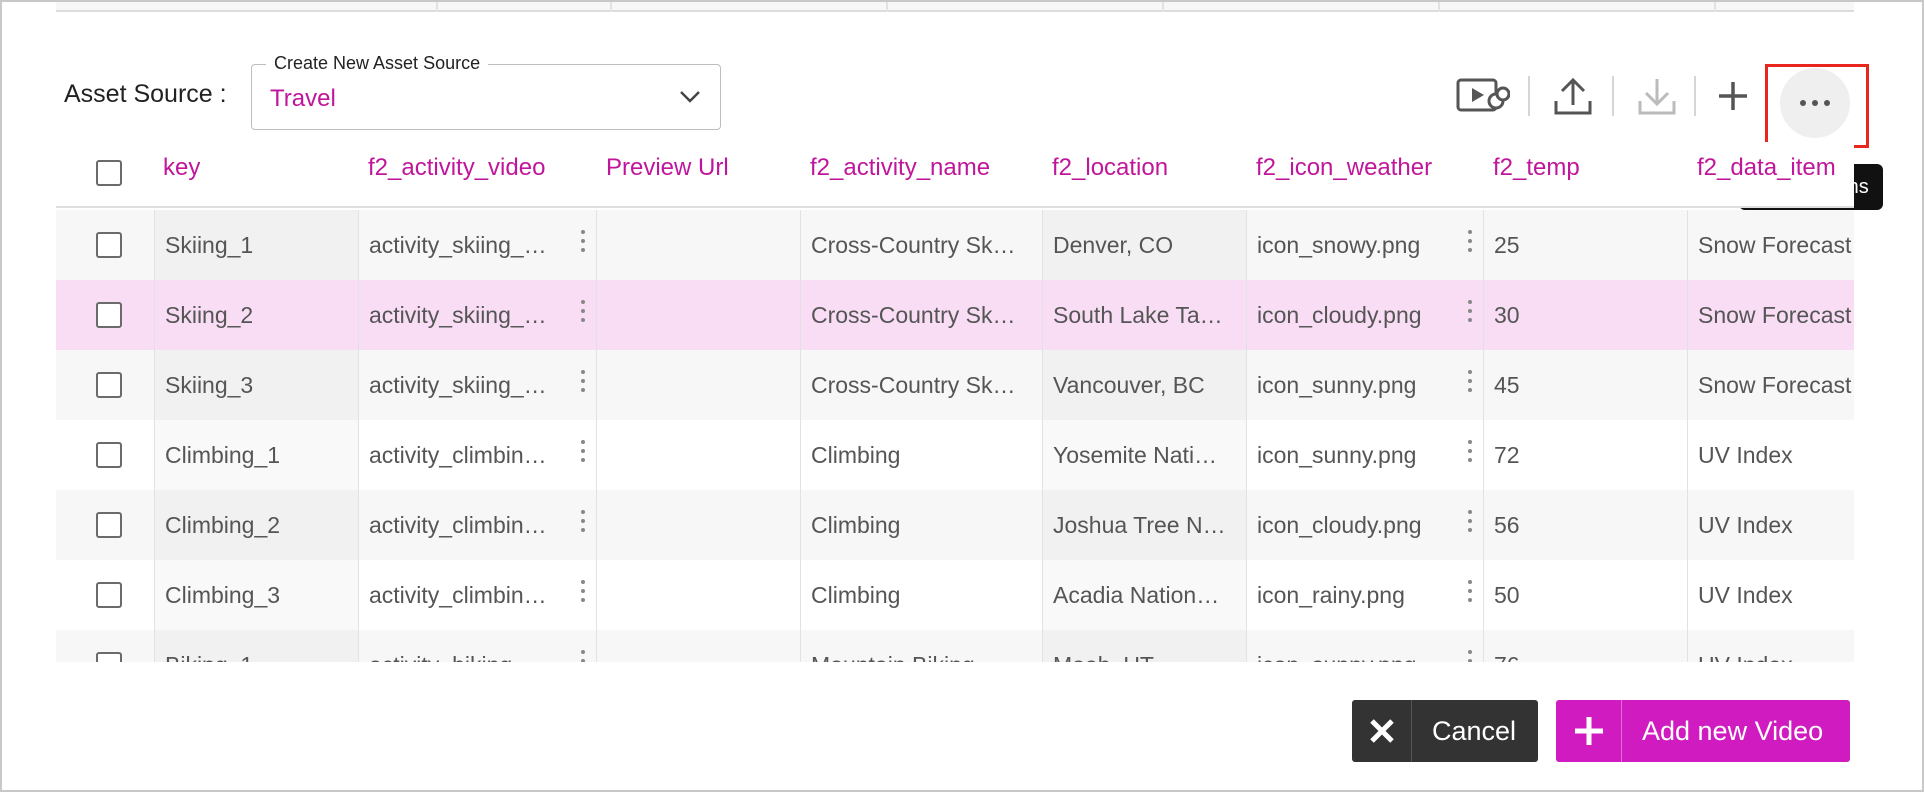  Describe the element at coordinates (486, 91) in the screenshot. I see `asset-source-select: Create New Asset Source Travel` at that location.